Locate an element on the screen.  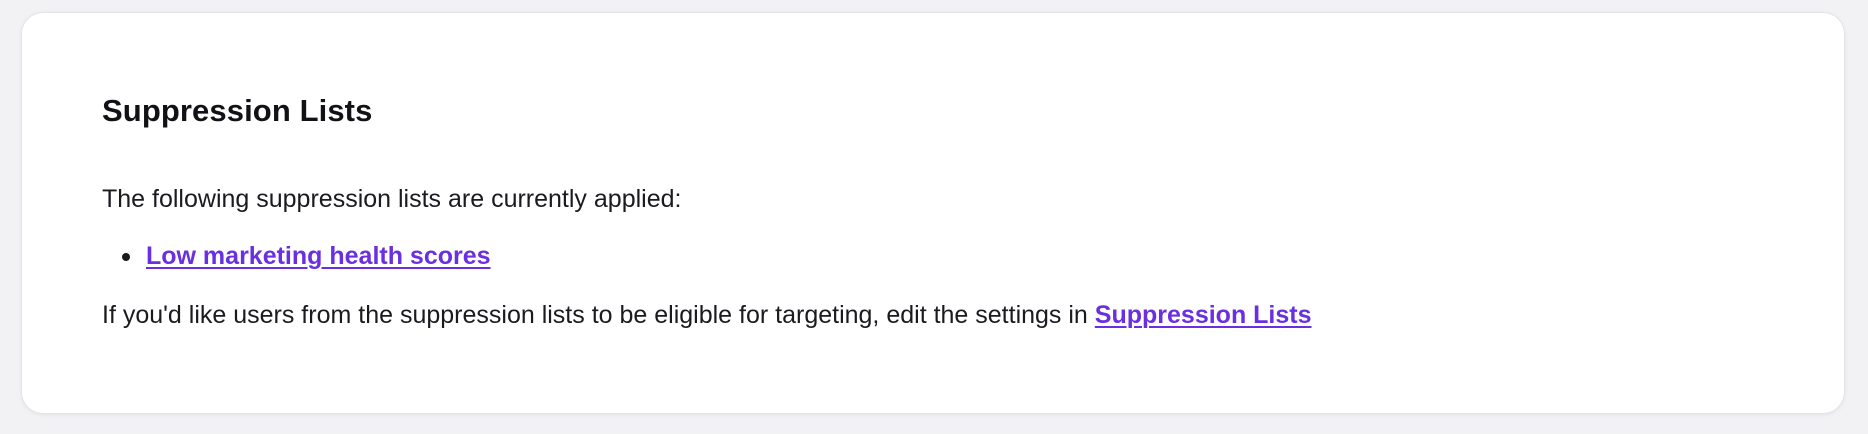
panel-title: Suppression Lists is located at coordinates (237, 110).